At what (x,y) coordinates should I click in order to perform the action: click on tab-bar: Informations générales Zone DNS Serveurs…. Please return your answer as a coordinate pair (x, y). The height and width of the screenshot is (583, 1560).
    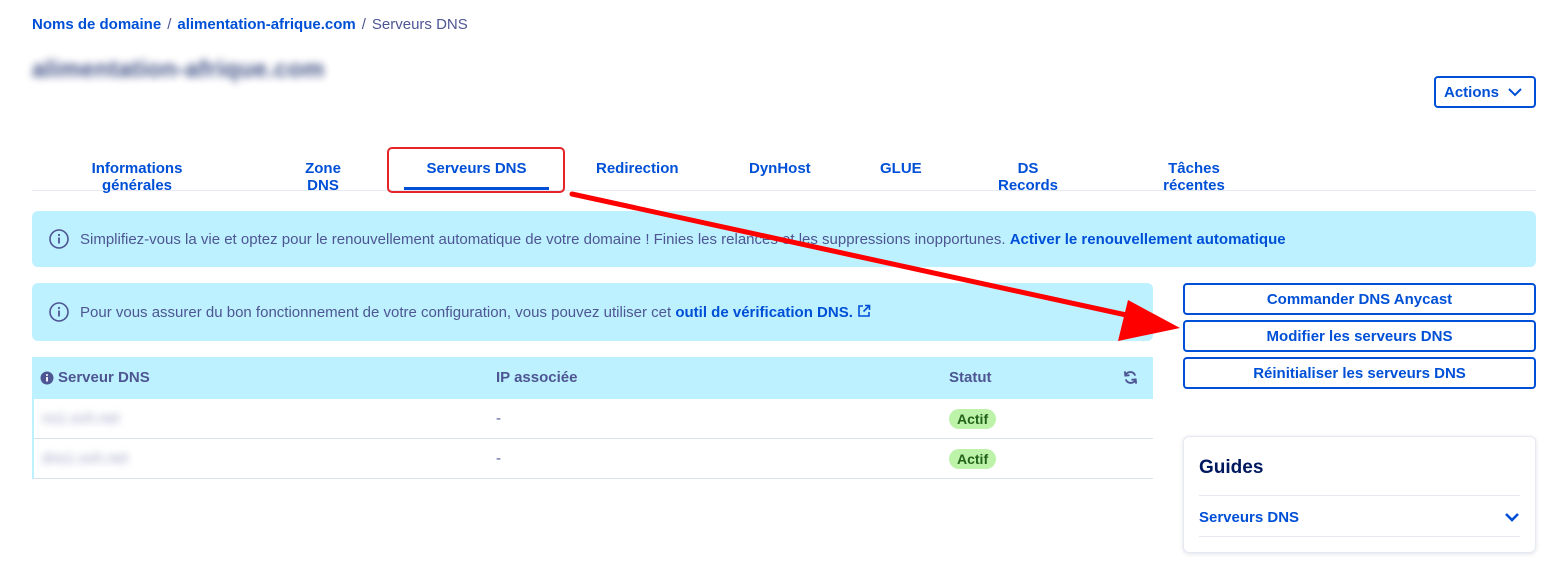
    Looking at the image, I should click on (784, 171).